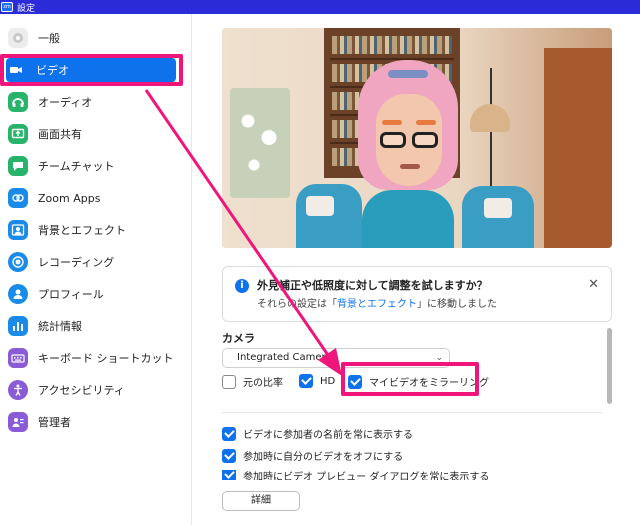  What do you see at coordinates (317, 433) in the screenshot?
I see `show-names-checkbox: ビデオに参加者の名前を常に表示する` at bounding box center [317, 433].